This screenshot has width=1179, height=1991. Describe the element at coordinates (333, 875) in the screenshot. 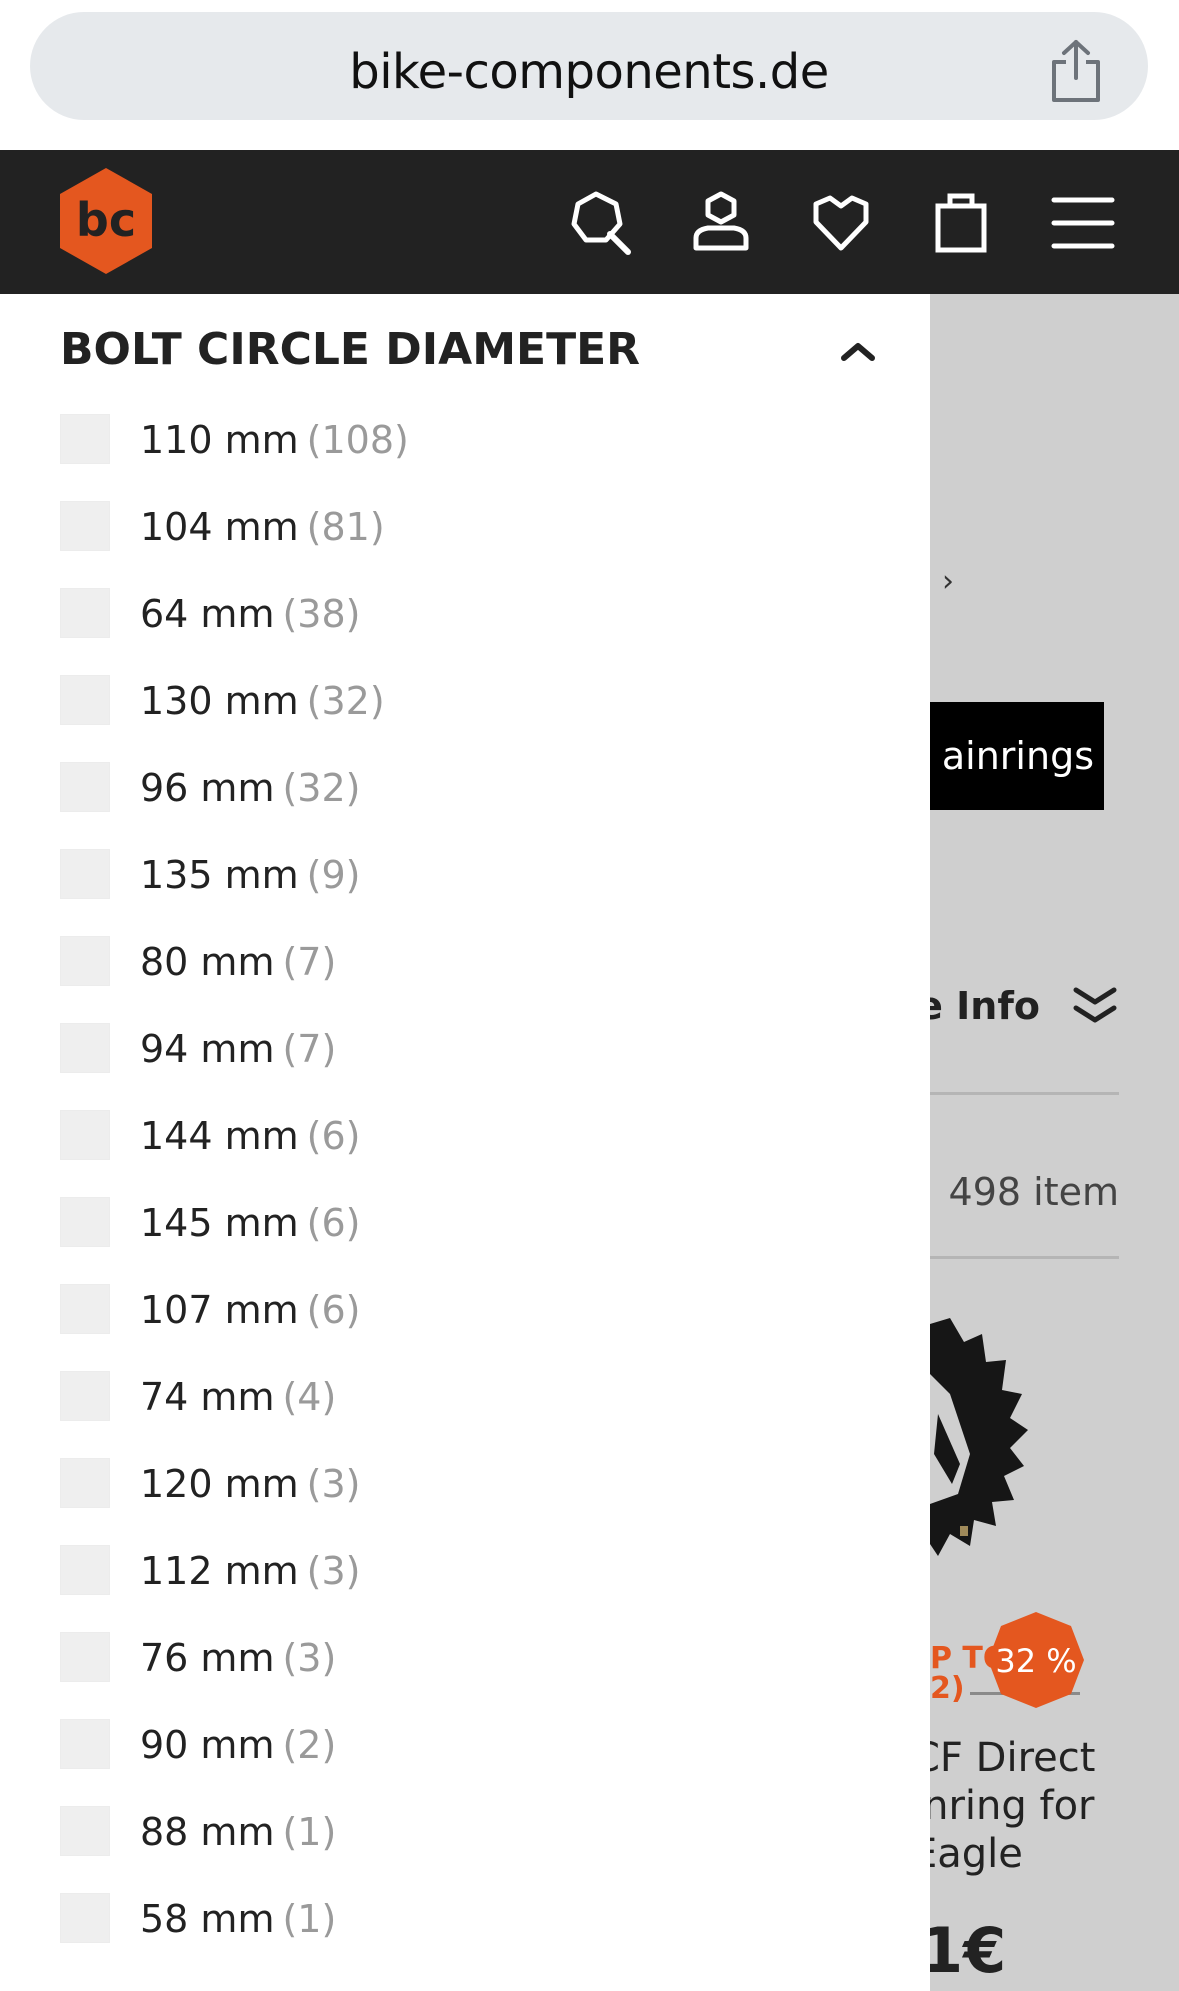

I see `option-count: (9)` at that location.